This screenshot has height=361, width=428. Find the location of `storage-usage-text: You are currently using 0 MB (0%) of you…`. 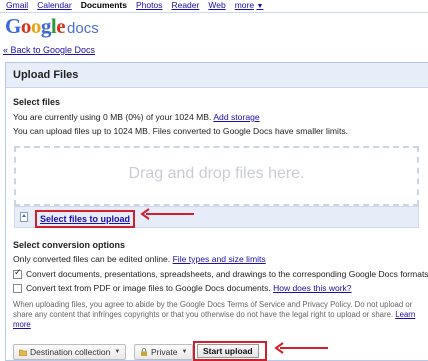

storage-usage-text: You are currently using 0 MB (0%) of you… is located at coordinates (112, 117).